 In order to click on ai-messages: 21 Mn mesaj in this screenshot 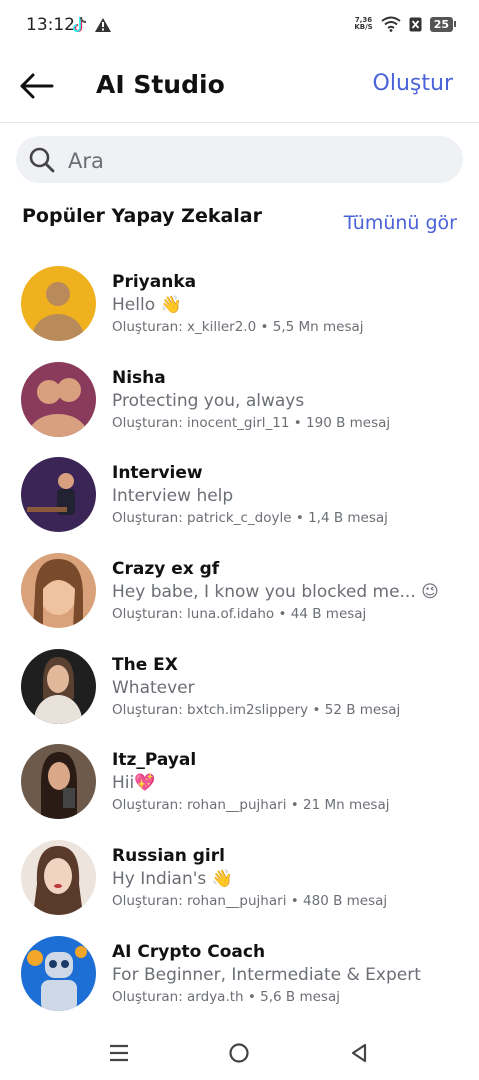, I will do `click(346, 805)`.